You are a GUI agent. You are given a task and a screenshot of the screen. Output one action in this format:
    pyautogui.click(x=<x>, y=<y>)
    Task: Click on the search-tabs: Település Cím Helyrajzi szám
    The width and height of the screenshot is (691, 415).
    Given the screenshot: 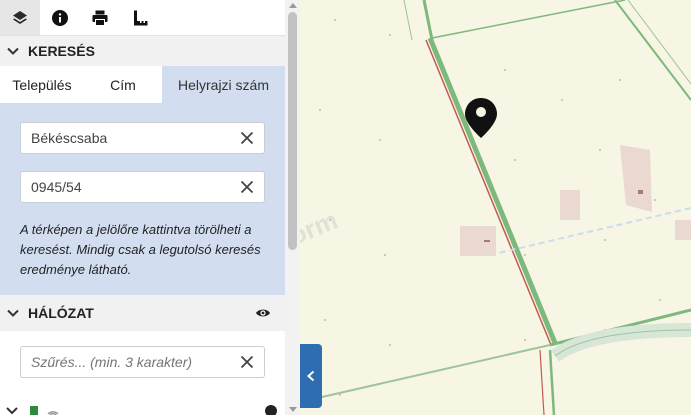 What is the action you would take?
    pyautogui.click(x=142, y=84)
    